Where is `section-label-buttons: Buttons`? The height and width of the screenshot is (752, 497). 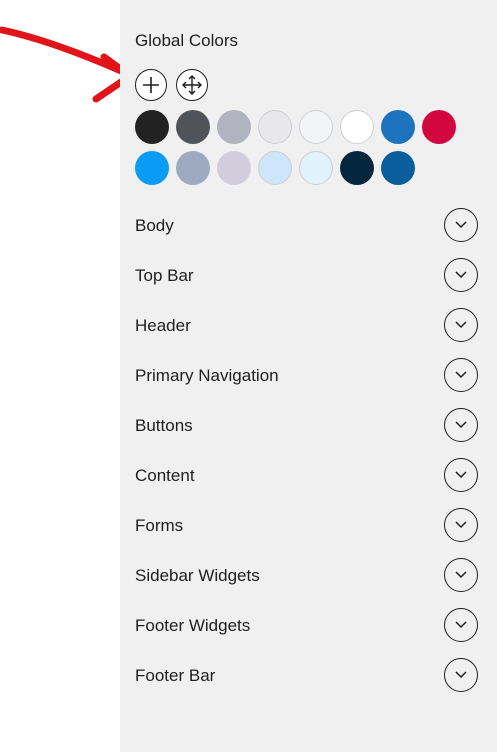
section-label-buttons: Buttons is located at coordinates (164, 425).